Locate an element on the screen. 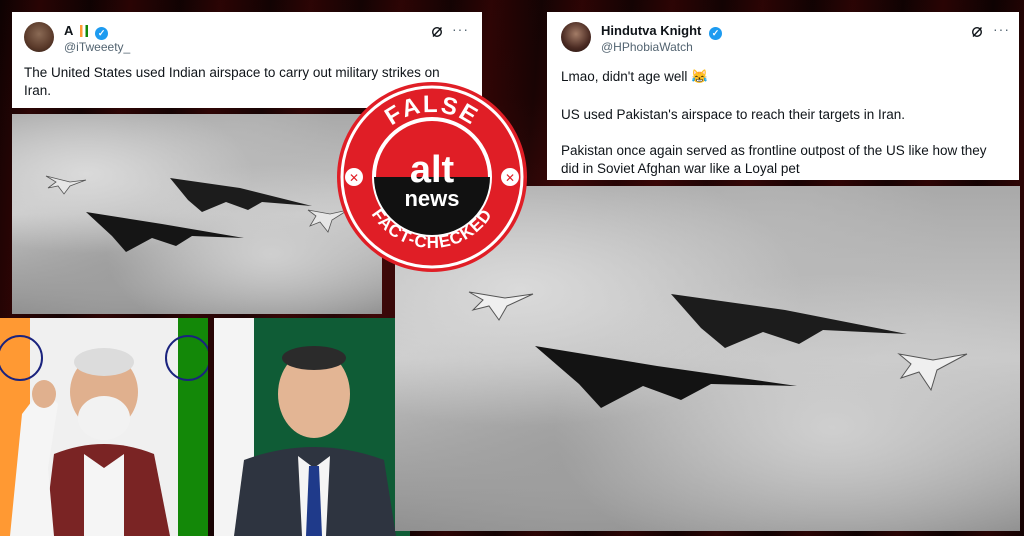 The height and width of the screenshot is (536, 1024). flag-emoji-icon is located at coordinates (83, 31).